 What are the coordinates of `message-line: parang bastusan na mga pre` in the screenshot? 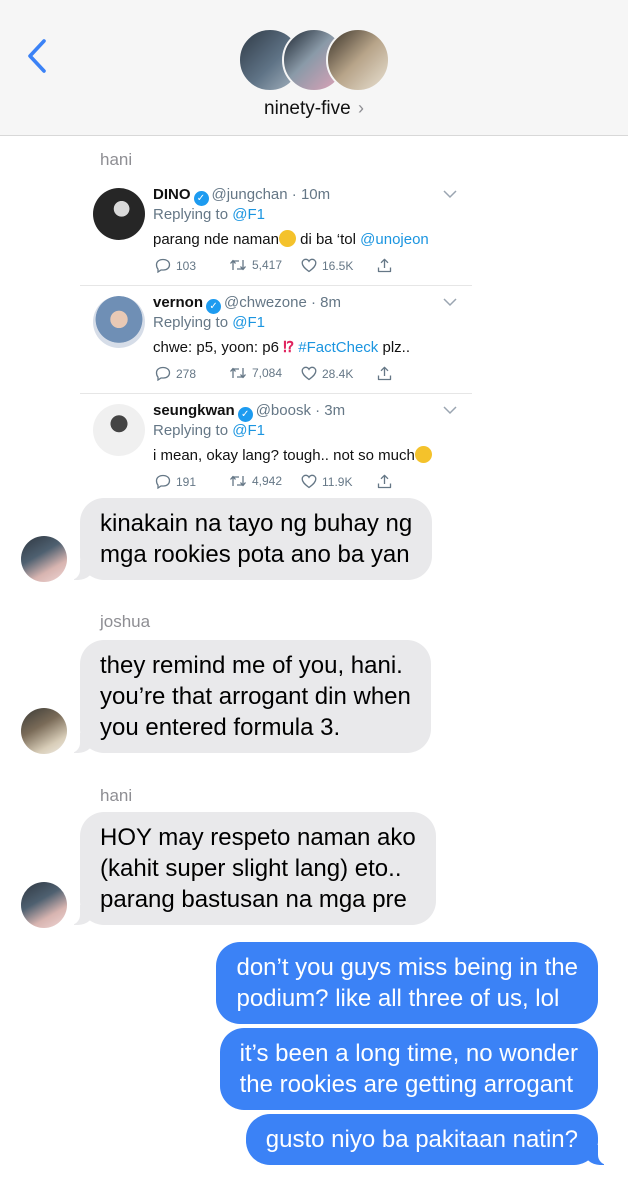 It's located at (253, 899).